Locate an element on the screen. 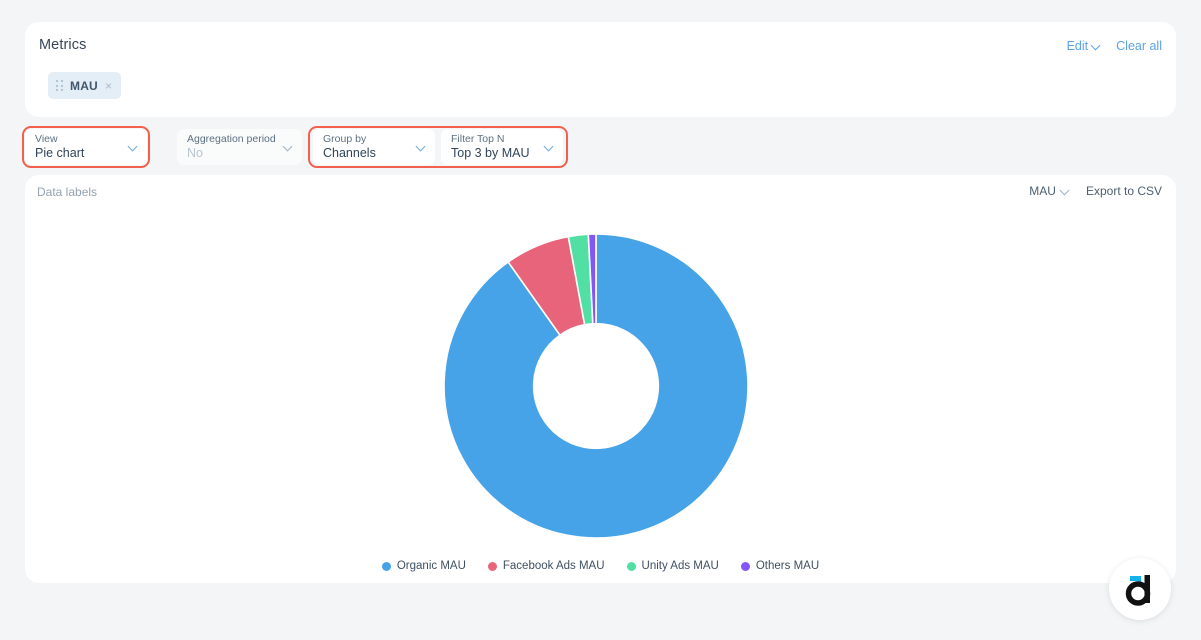 This screenshot has height=640, width=1201. page-title: Metrics is located at coordinates (63, 45).